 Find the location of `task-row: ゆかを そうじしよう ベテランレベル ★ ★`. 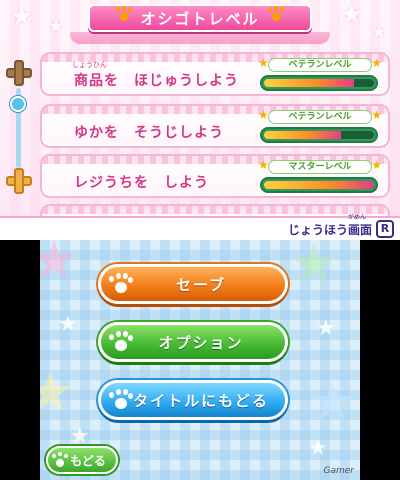

task-row: ゆかを そうじしよう ベテランレベル ★ ★ is located at coordinates (215, 126).